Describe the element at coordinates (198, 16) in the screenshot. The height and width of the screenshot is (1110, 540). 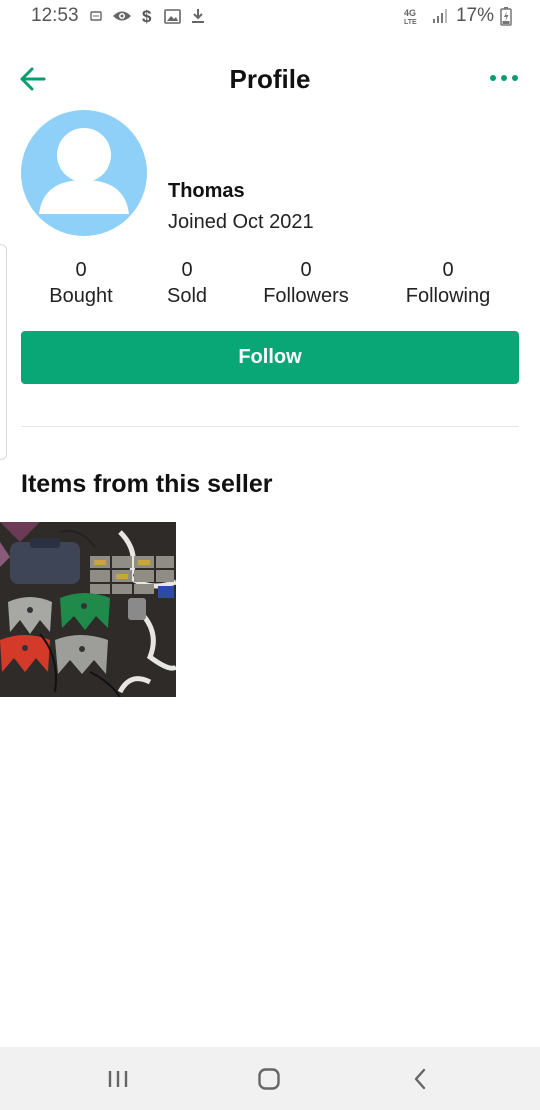
I see `download-icon` at that location.